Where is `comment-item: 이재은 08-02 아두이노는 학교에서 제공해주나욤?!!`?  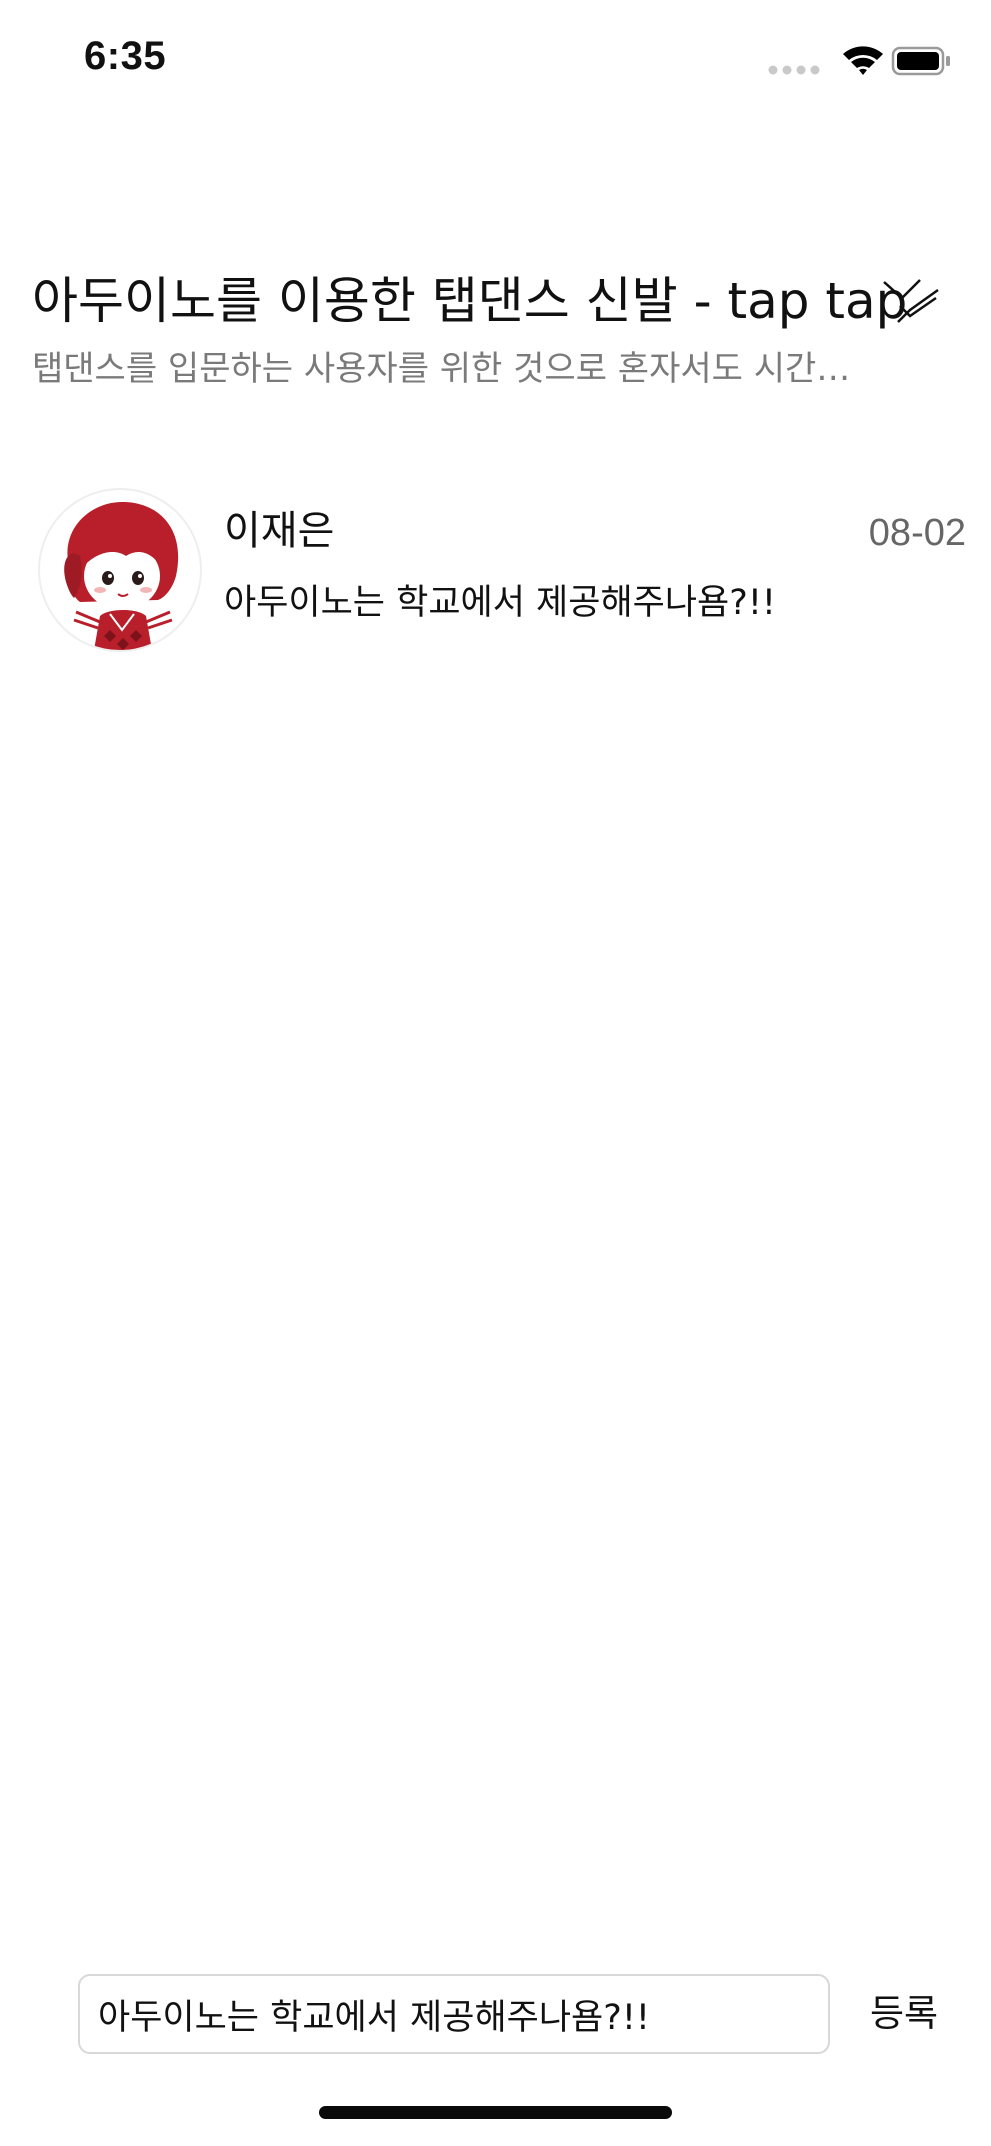 comment-item: 이재은 08-02 아두이노는 학교에서 제공해주나욤?!! is located at coordinates (502, 573).